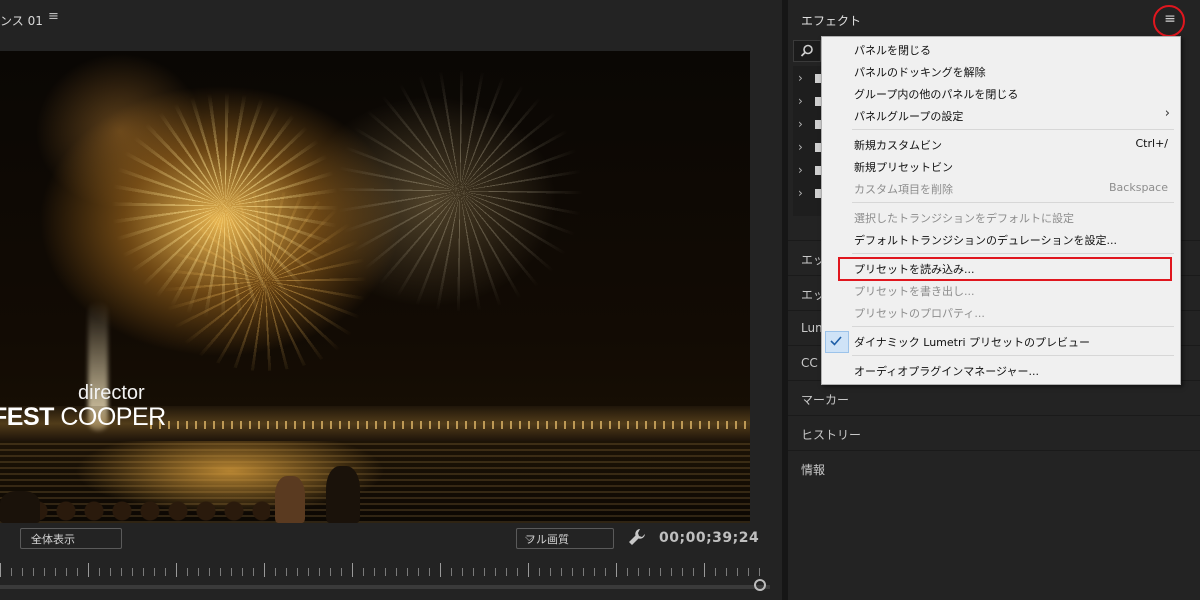  Describe the element at coordinates (391, 18) in the screenshot. I see `monitor-header: ンス 01 ≡` at that location.